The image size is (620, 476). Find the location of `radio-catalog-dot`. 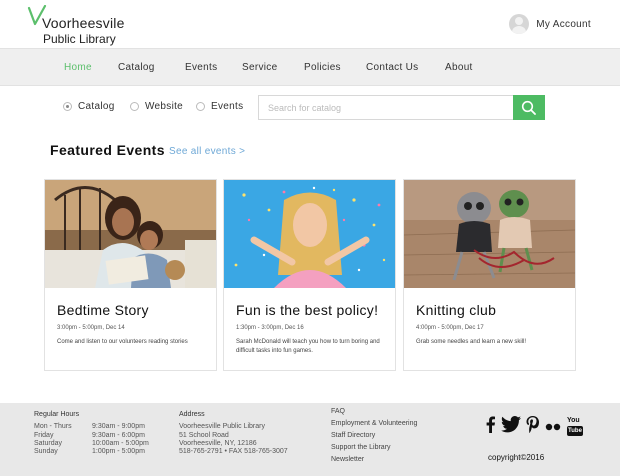

radio-catalog-dot is located at coordinates (67, 106).